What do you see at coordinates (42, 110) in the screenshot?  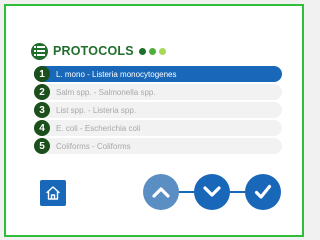 I see `protocol-number: 3` at bounding box center [42, 110].